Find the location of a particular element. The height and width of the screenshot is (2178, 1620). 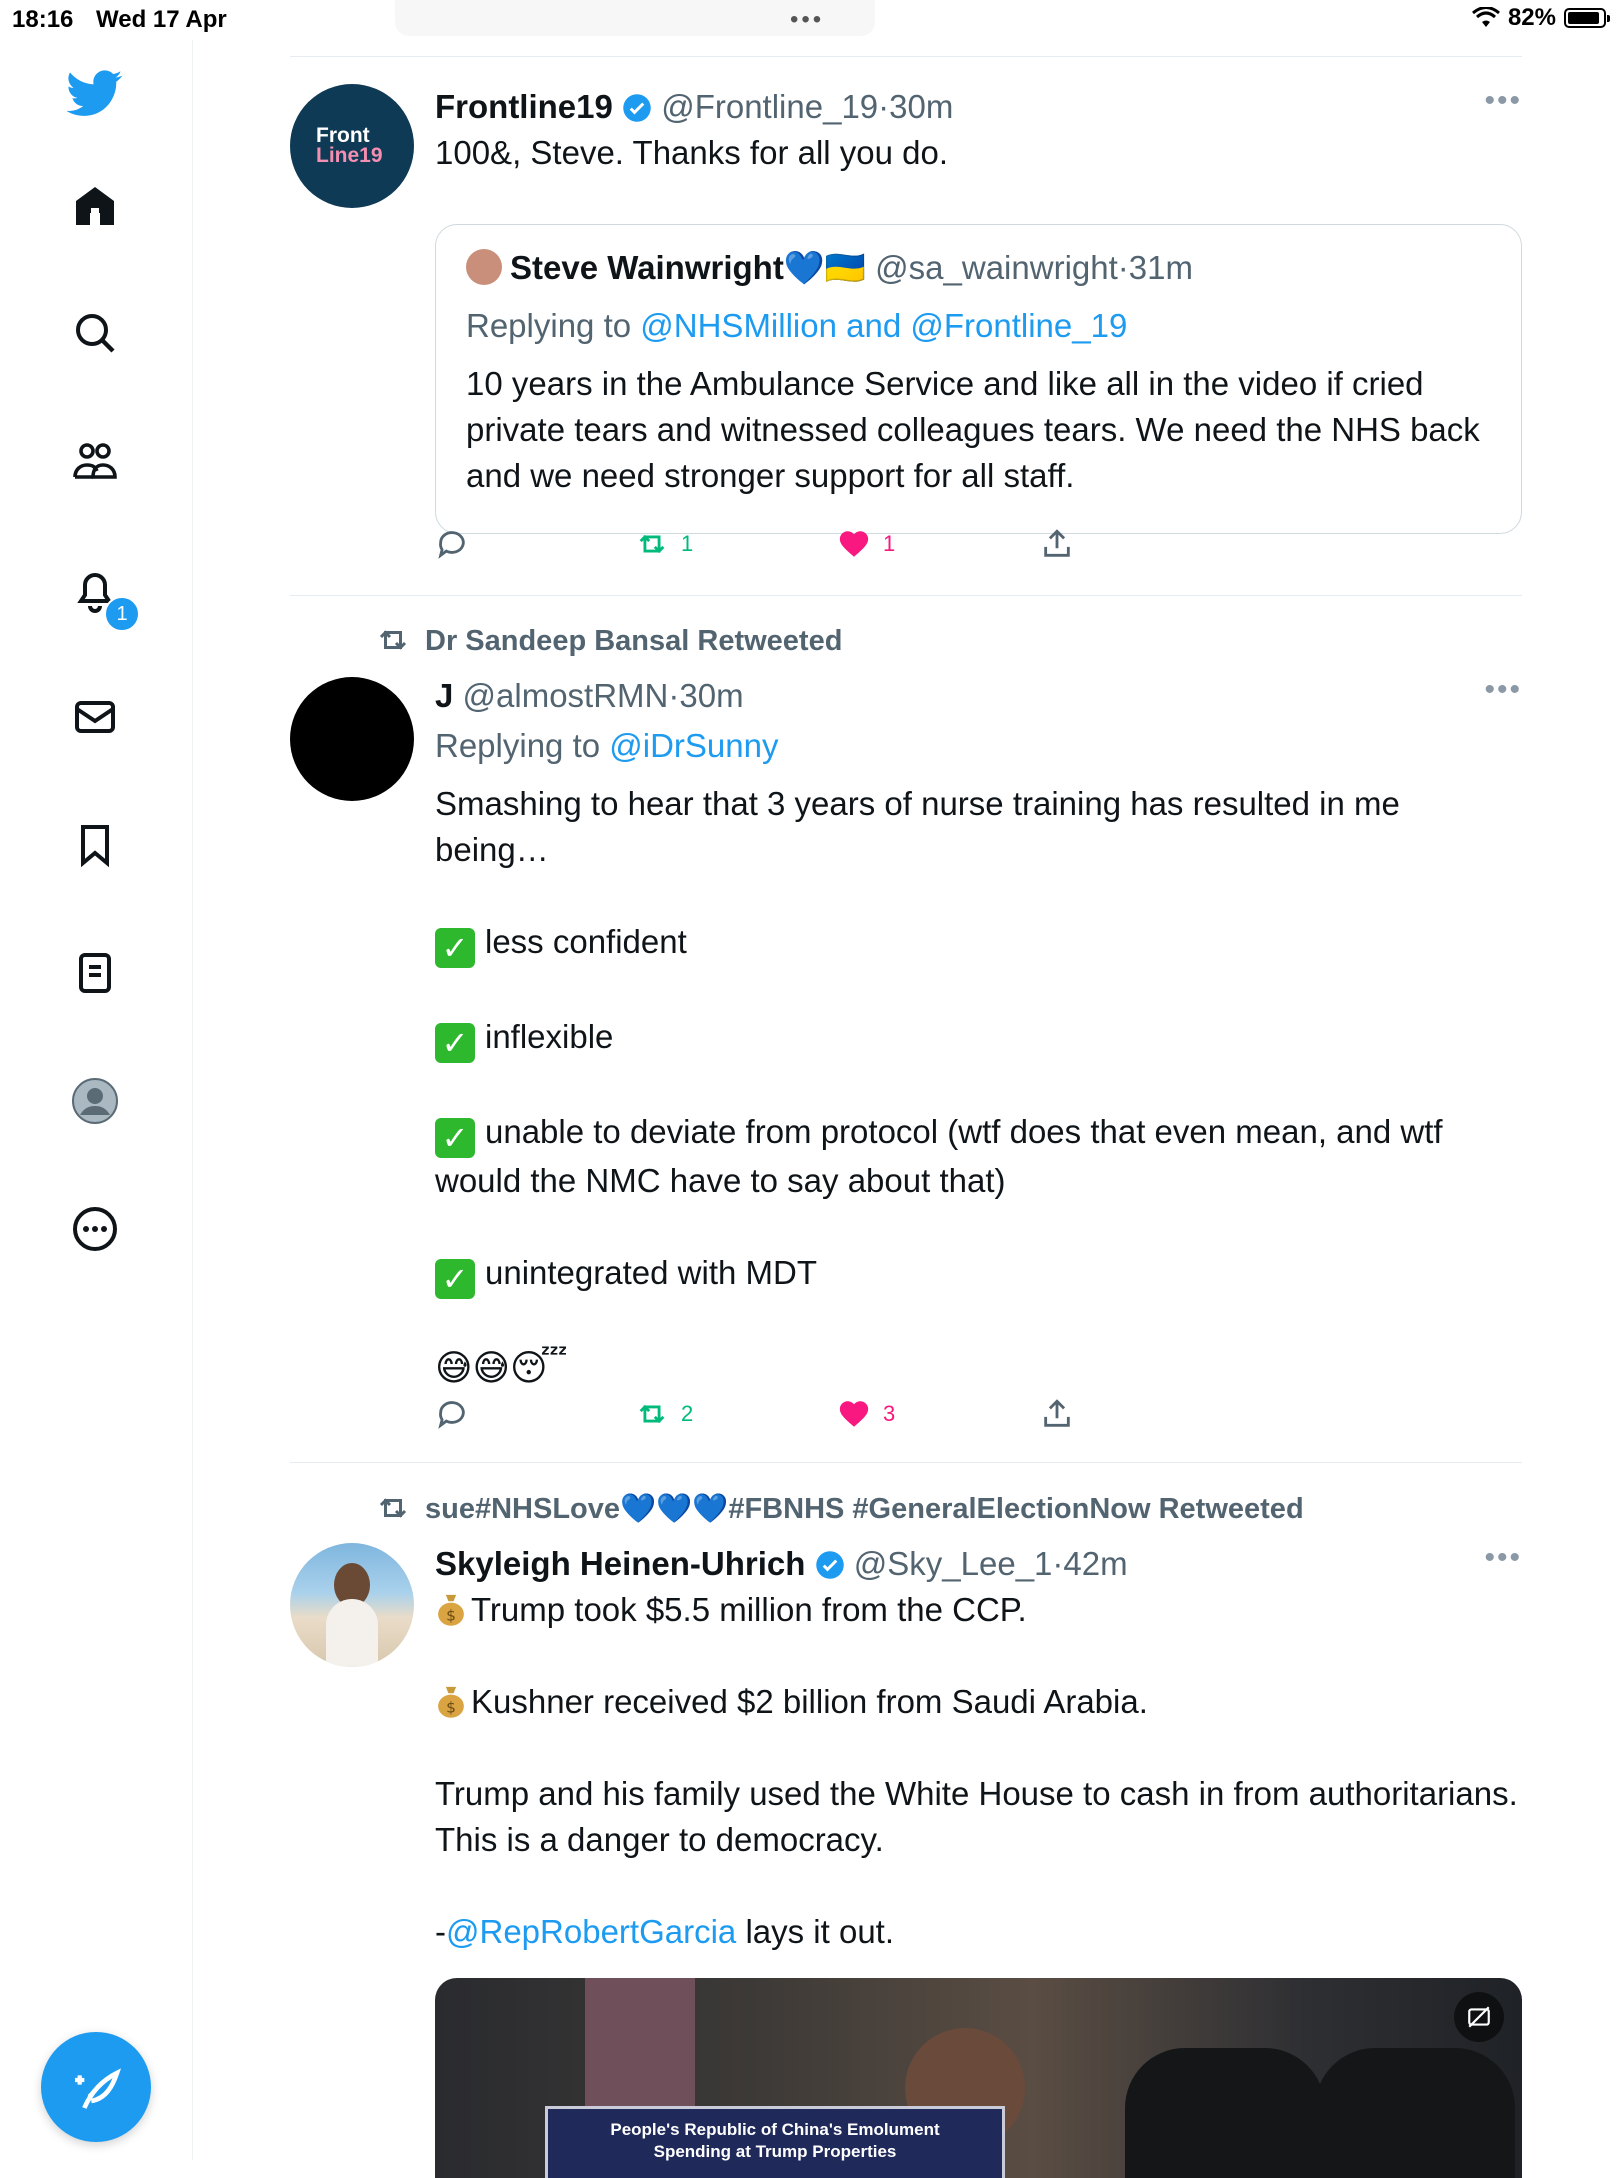

quote-time: 31m is located at coordinates (1160, 267).